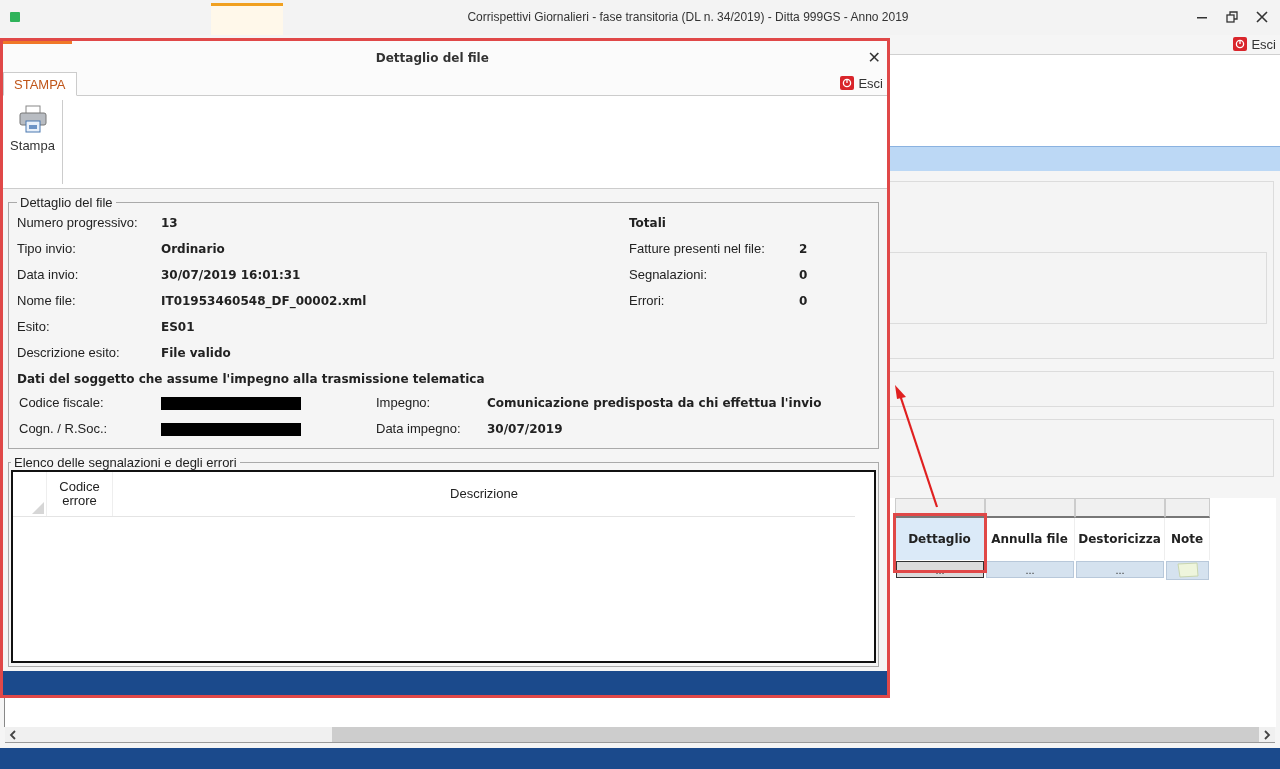 This screenshot has height=769, width=1280. Describe the element at coordinates (48, 275) in the screenshot. I see `field-label: Data invio:` at that location.